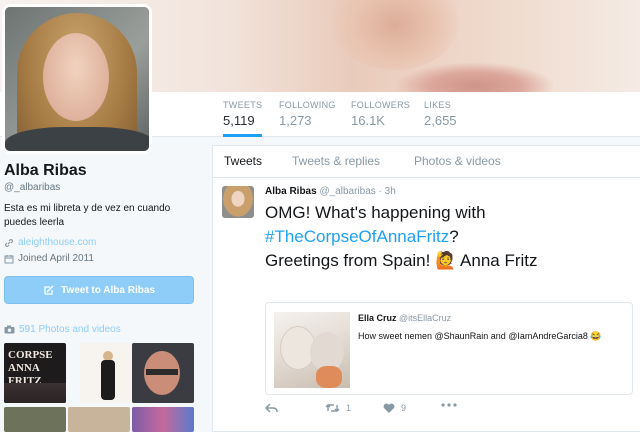 Image resolution: width=640 pixels, height=432 pixels. I want to click on quoted-tweet-image, so click(312, 350).